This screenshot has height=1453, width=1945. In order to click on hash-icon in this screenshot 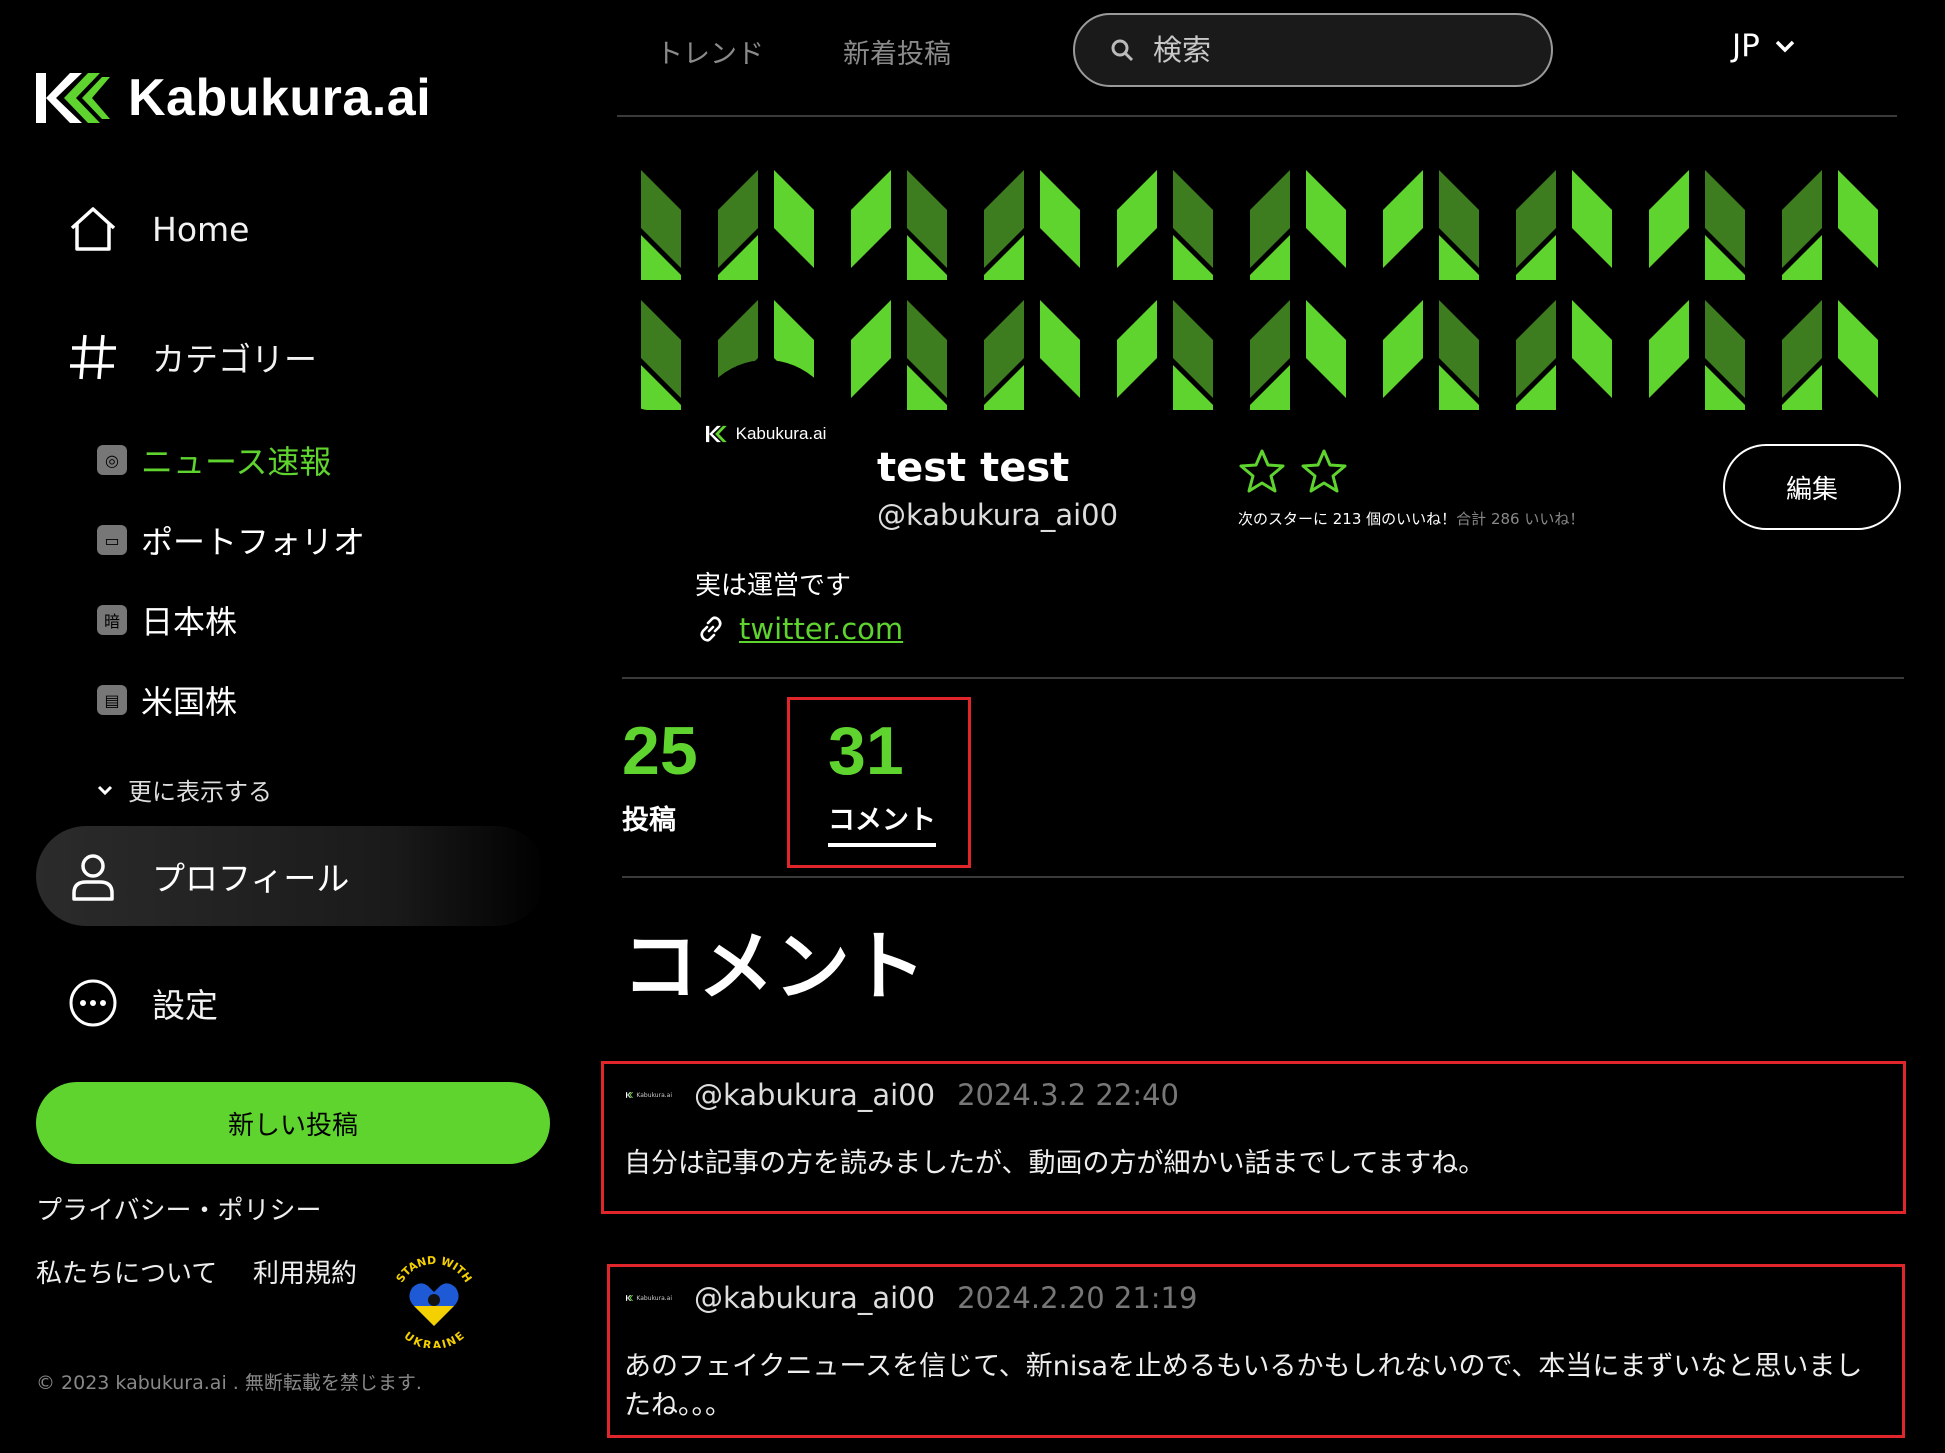, I will do `click(93, 357)`.